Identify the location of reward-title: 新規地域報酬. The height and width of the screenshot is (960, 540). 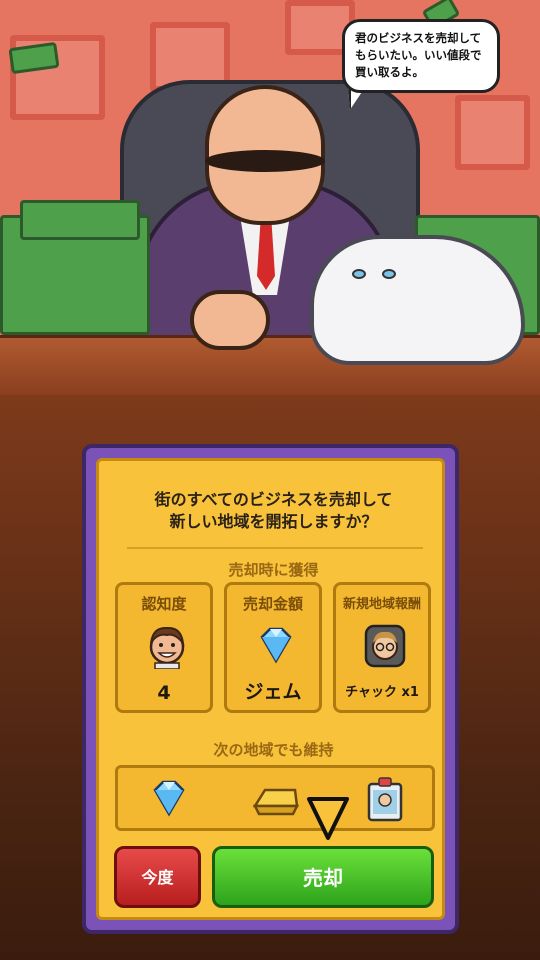
(381, 604).